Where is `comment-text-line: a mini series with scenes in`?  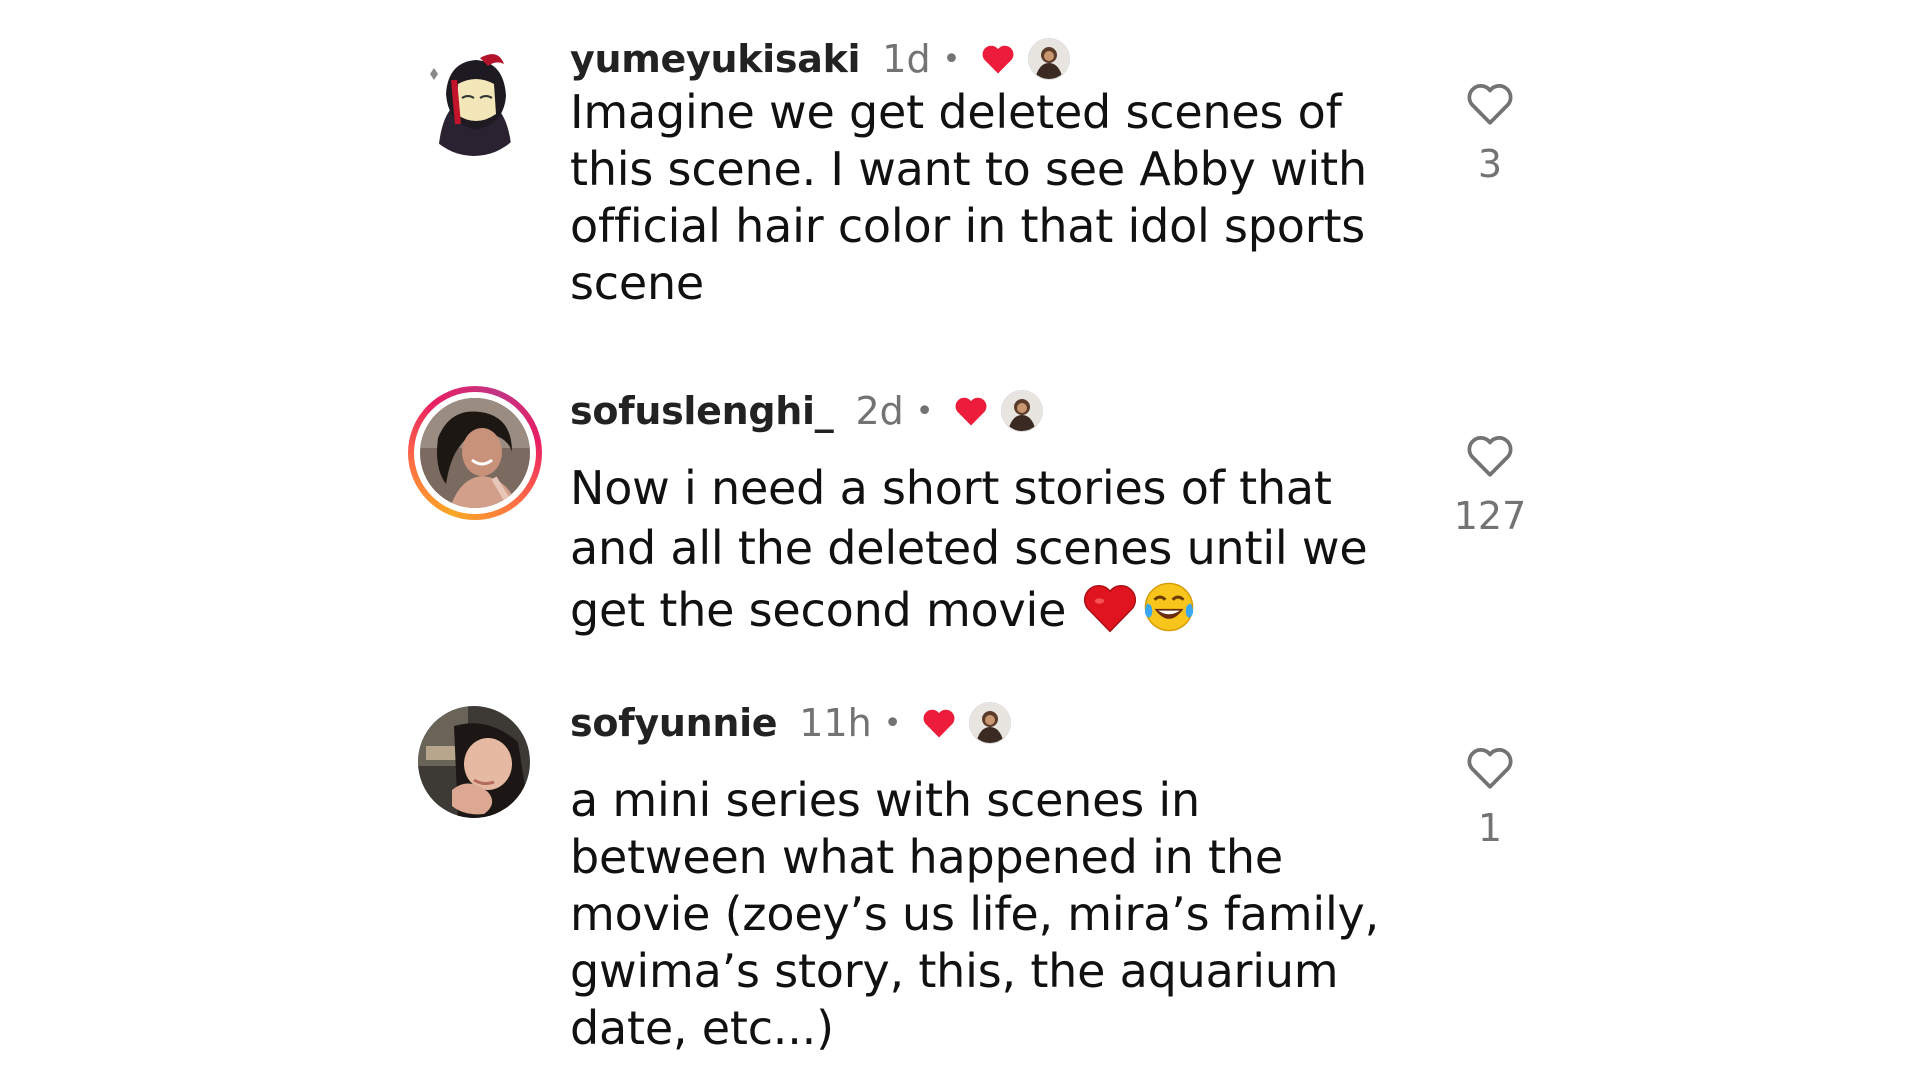
comment-text-line: a mini series with scenes in is located at coordinates (885, 800).